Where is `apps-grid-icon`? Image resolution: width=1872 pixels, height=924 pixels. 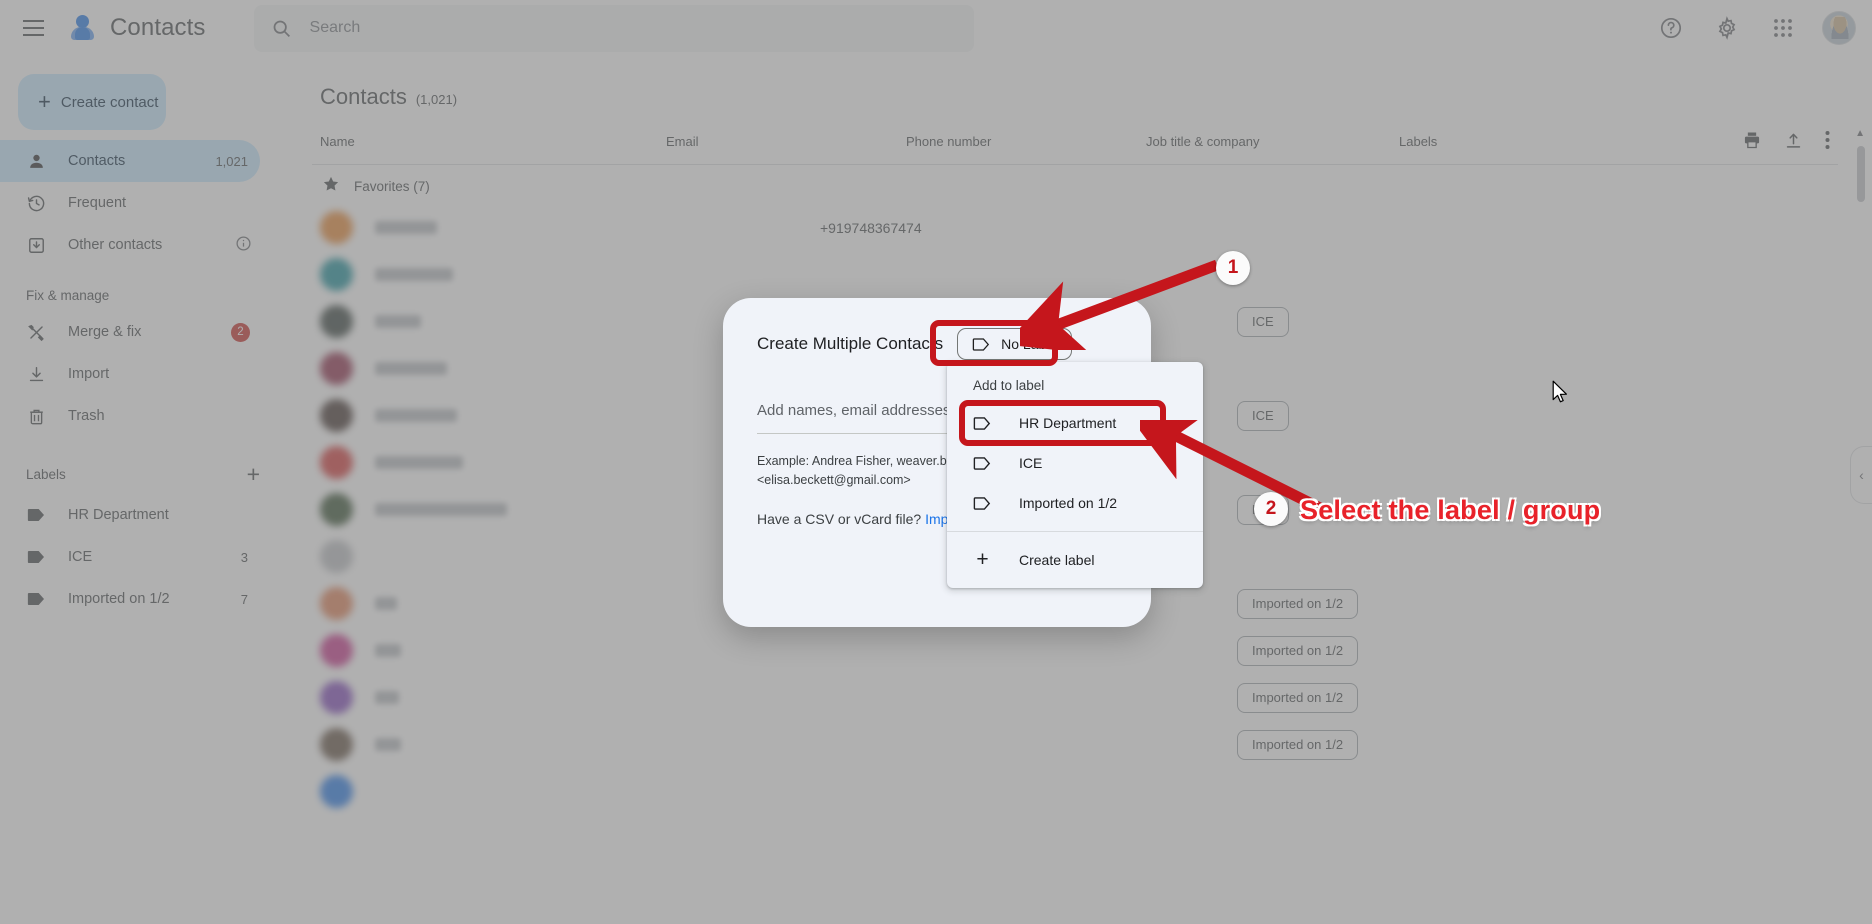 apps-grid-icon is located at coordinates (1783, 28).